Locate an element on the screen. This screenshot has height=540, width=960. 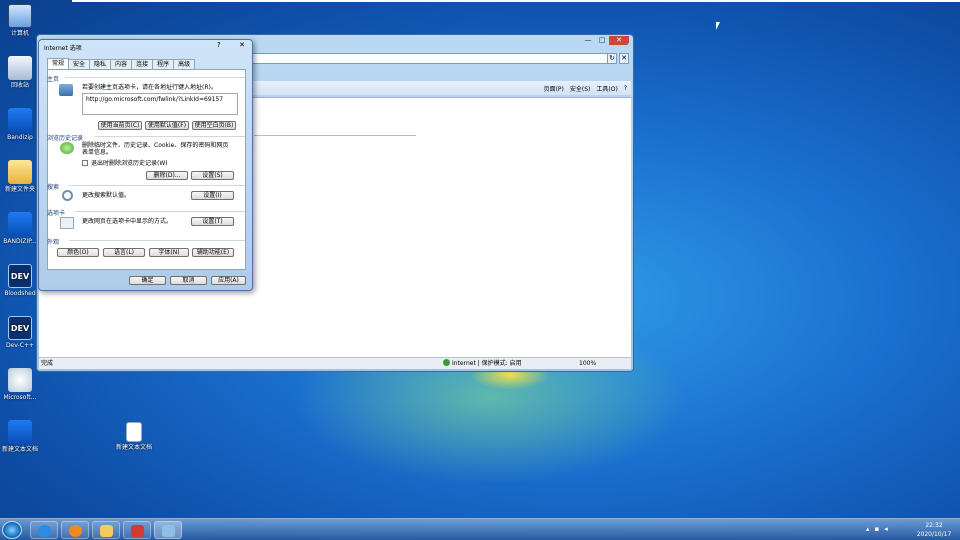
colors-button: 颜色(O) is located at coordinates (78, 252).